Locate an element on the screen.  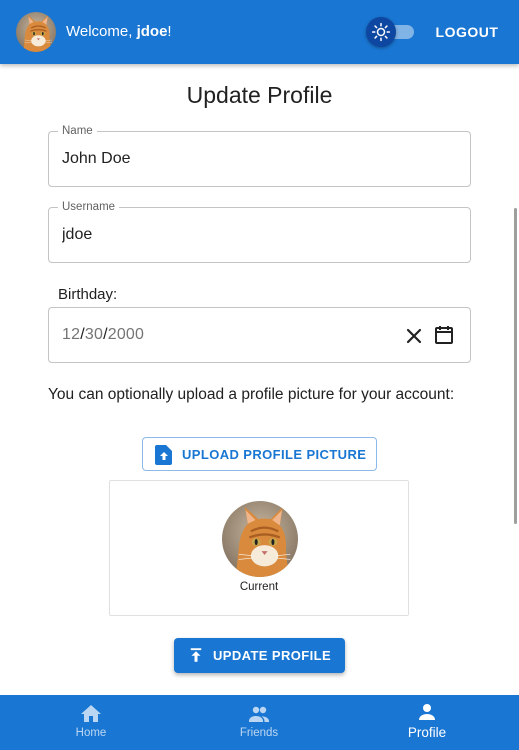
profile-picture-preview-card: Current is located at coordinates (259, 548).